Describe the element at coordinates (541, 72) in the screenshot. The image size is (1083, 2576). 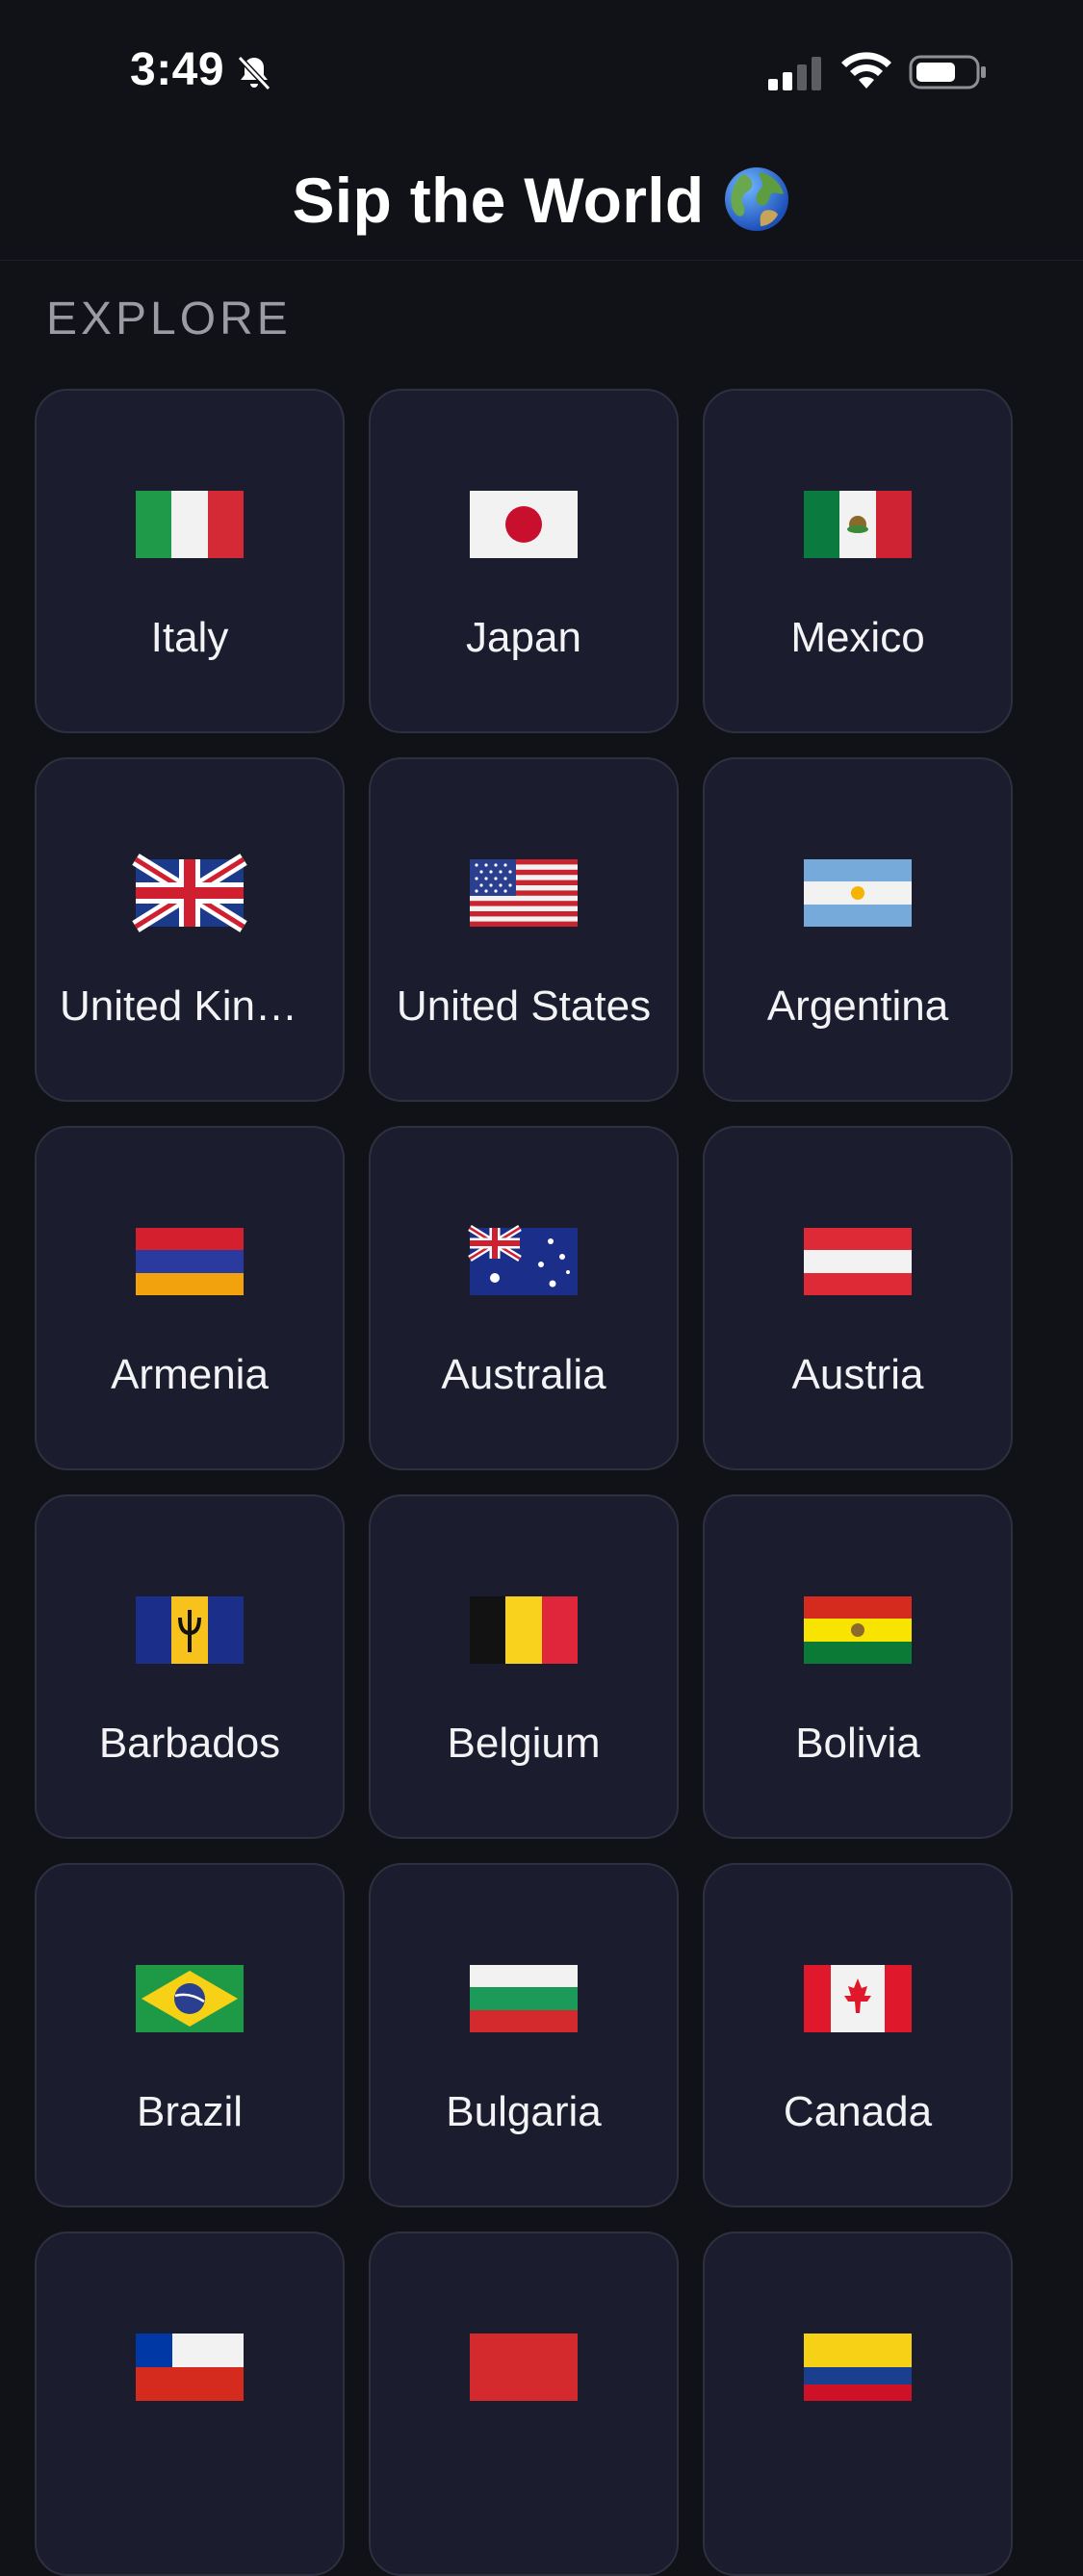
I see `status-bar: 3:49` at that location.